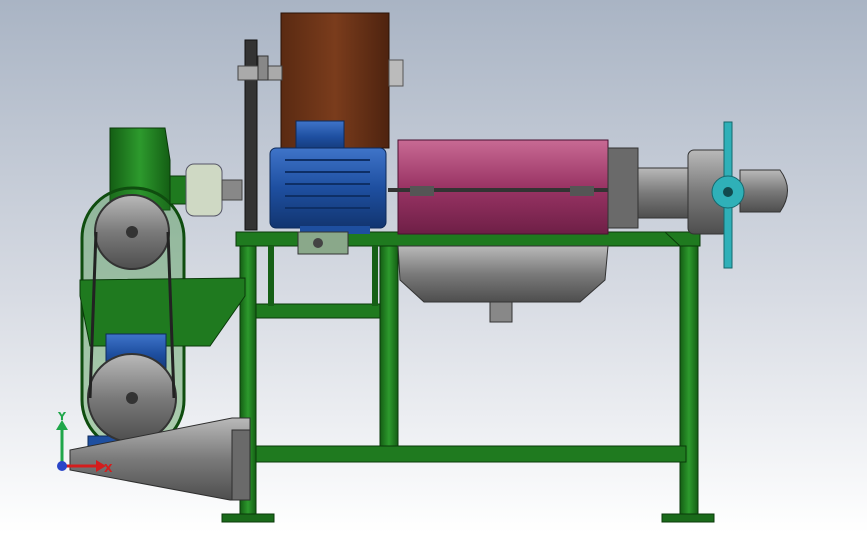 This screenshot has width=867, height=533. What do you see at coordinates (162, 289) in the screenshot?
I see `belt-guard-assembly` at bounding box center [162, 289].